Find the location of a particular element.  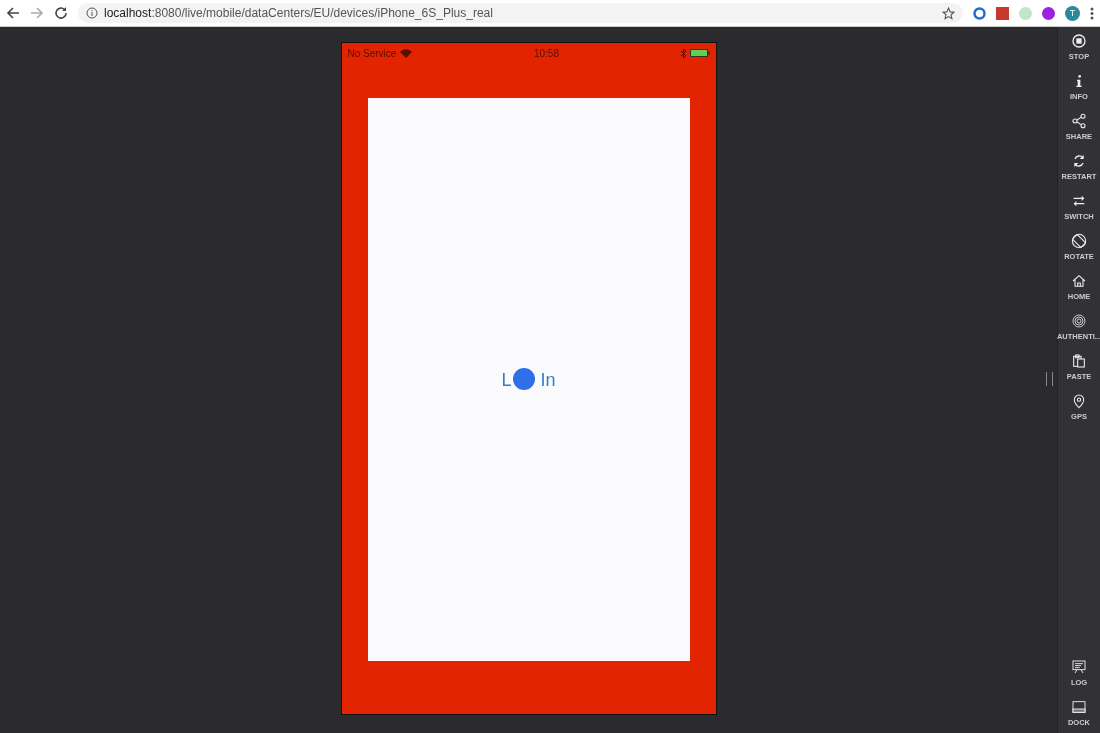

fingerprint-icon is located at coordinates (1079, 321).